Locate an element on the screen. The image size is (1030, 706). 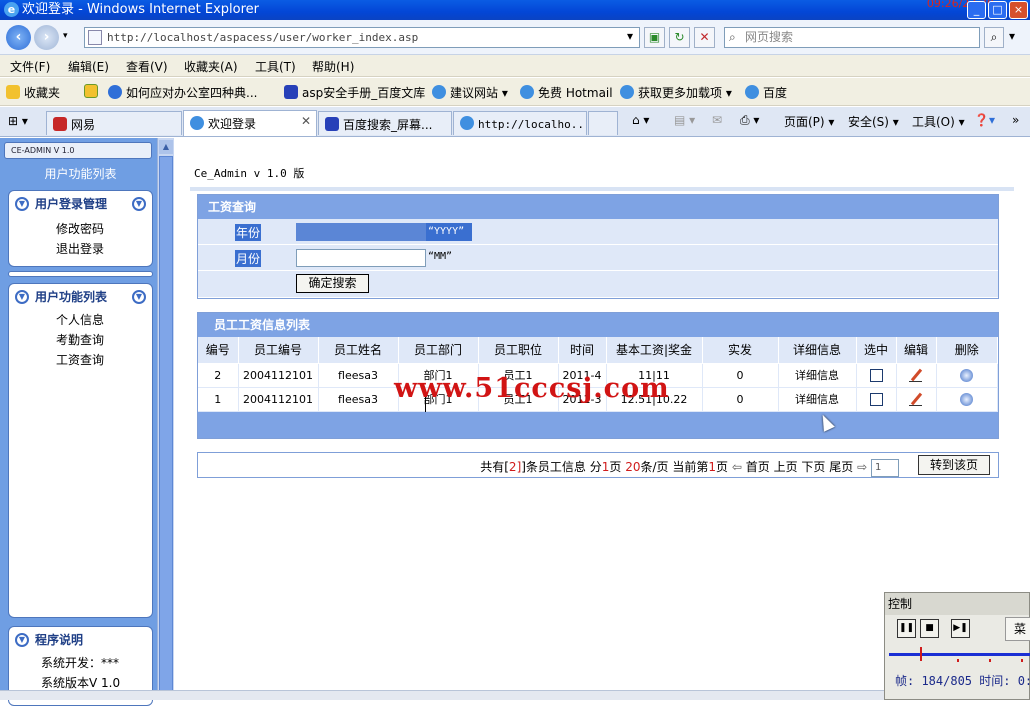
group-title: ▼ 用户登录管理 ▼ is located at coordinates (80, 202).